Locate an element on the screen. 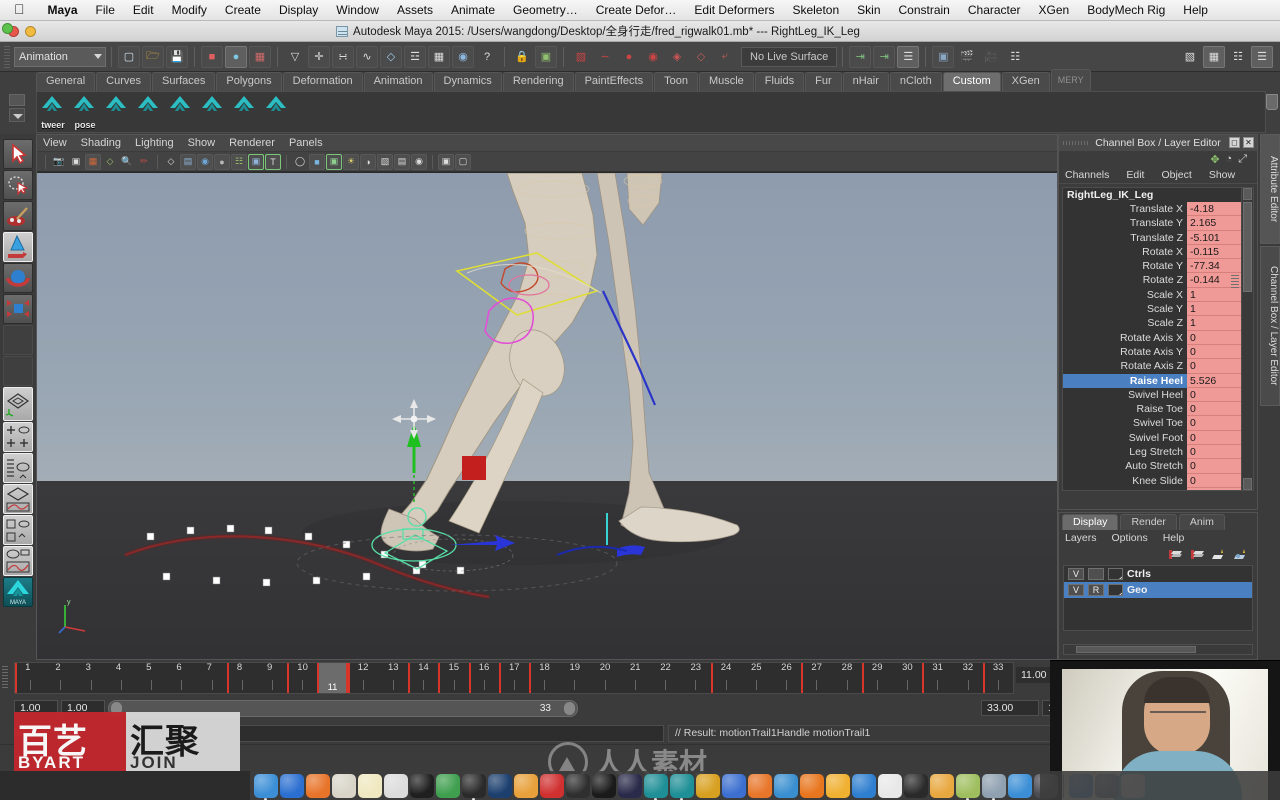 The image size is (1280, 800). shelf-tab-rendering: Rendering is located at coordinates (538, 81).